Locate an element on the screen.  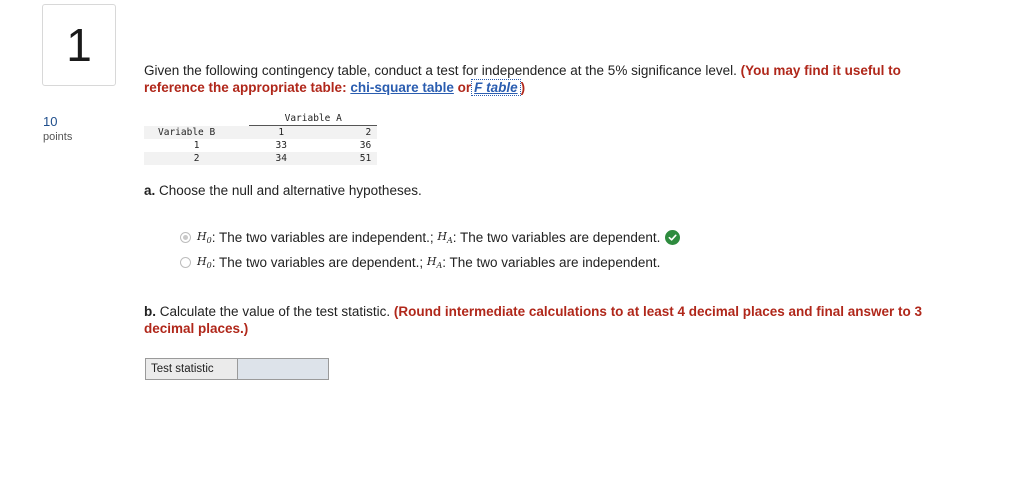
test-statistic-cell is located at coordinates (283, 369).